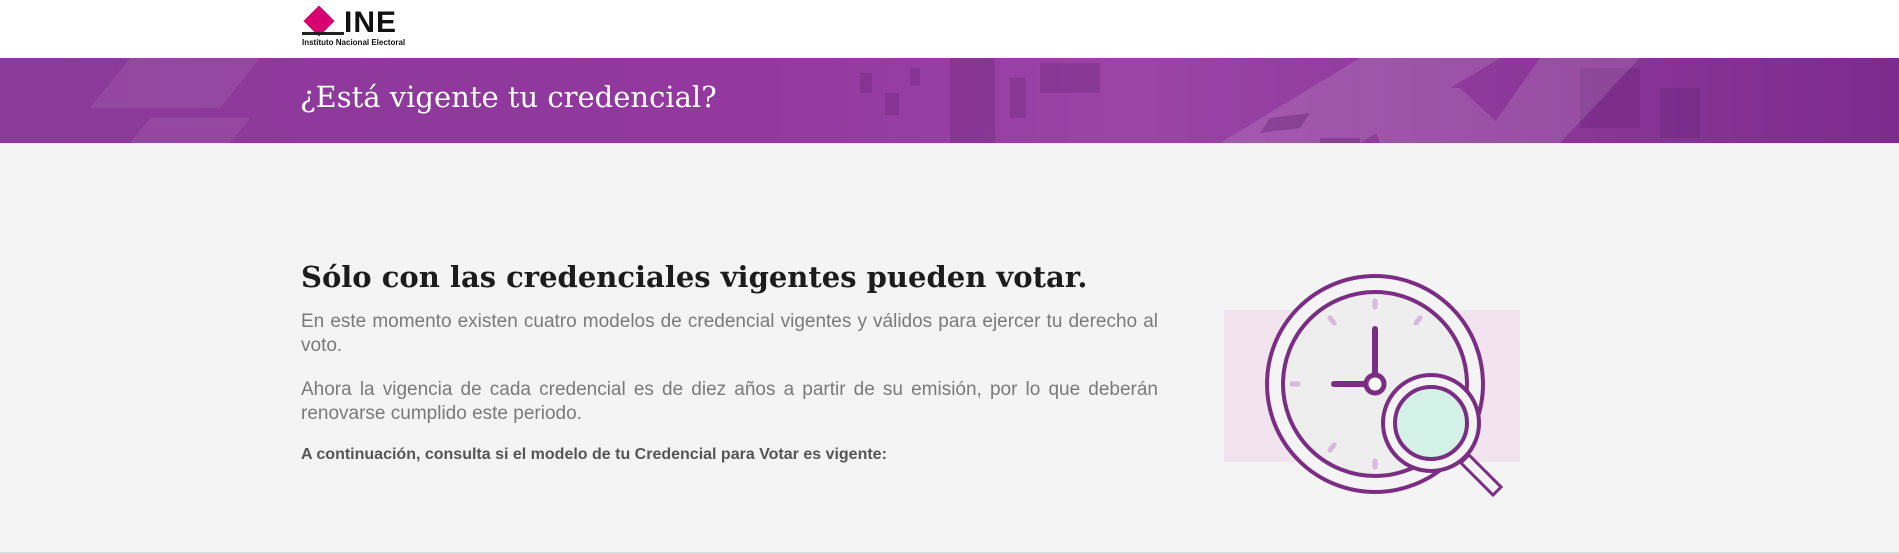  Describe the element at coordinates (1374, 391) in the screenshot. I see `clock-magnifier-icon` at that location.